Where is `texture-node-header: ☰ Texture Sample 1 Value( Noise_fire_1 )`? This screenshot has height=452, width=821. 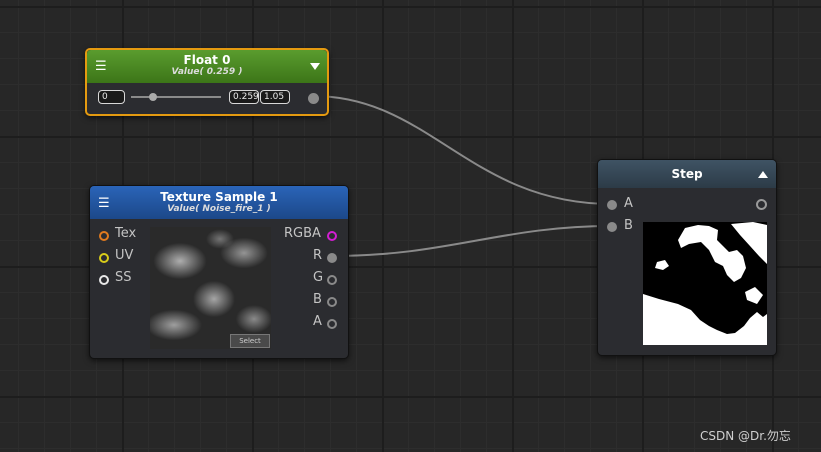
texture-node-header: ☰ Texture Sample 1 Value( Noise_fire_1 ) is located at coordinates (219, 202).